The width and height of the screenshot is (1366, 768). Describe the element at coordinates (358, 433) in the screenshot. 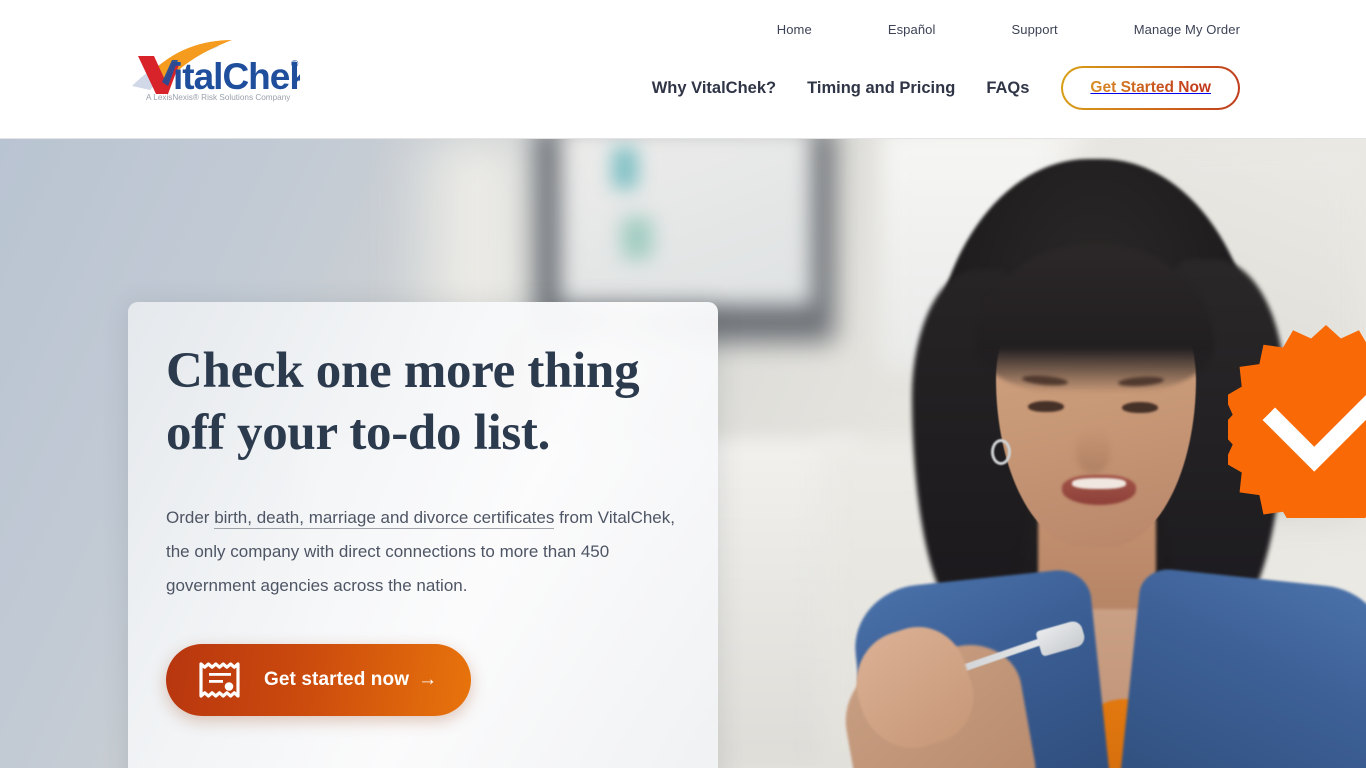

I see `hero-title-line-2: off your to-do list.` at that location.